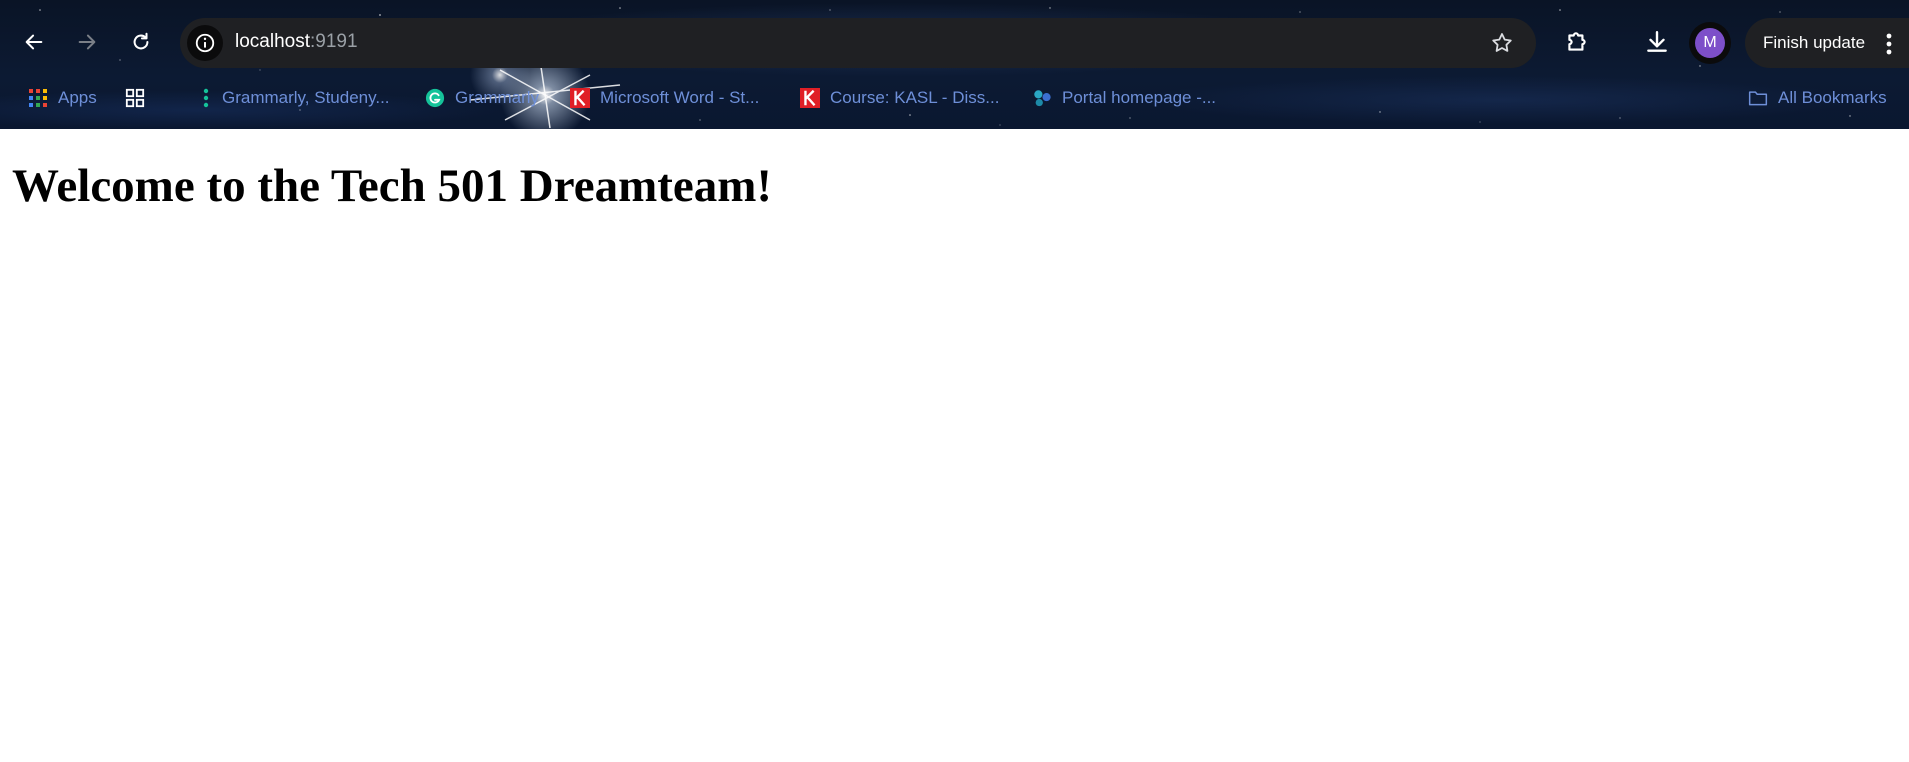  I want to click on info-icon, so click(205, 43).